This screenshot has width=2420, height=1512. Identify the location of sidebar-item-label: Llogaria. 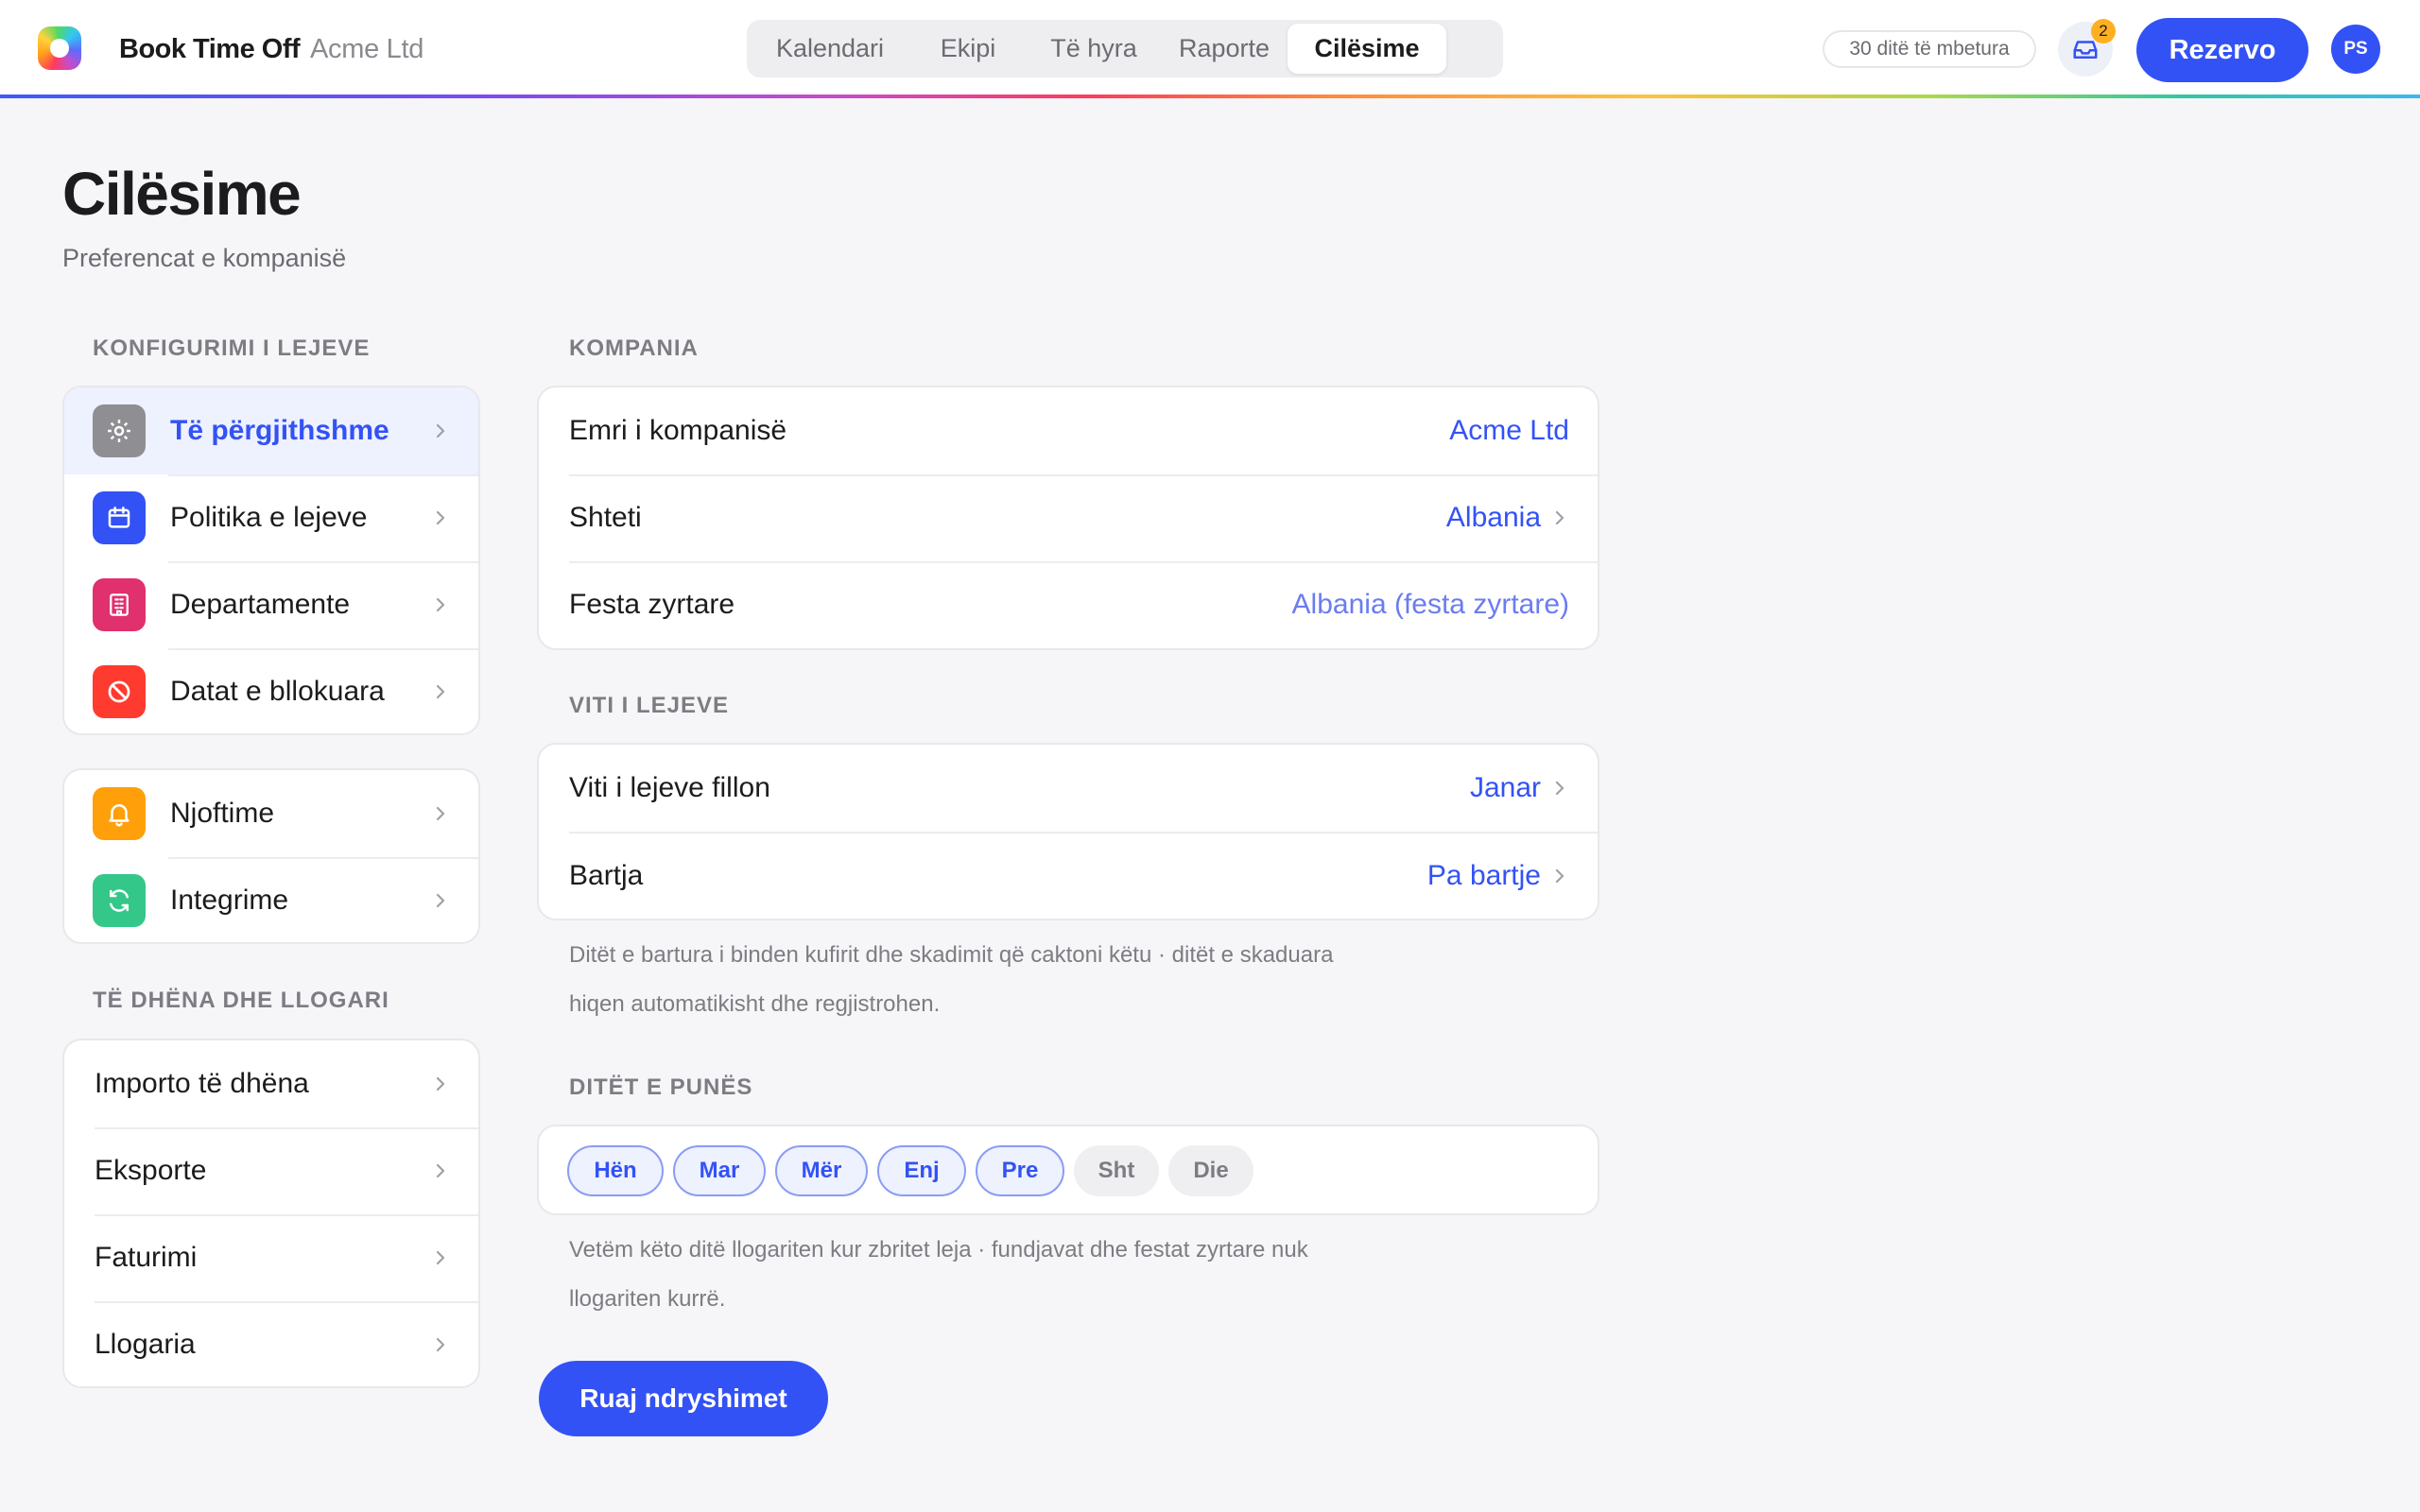
(145, 1344).